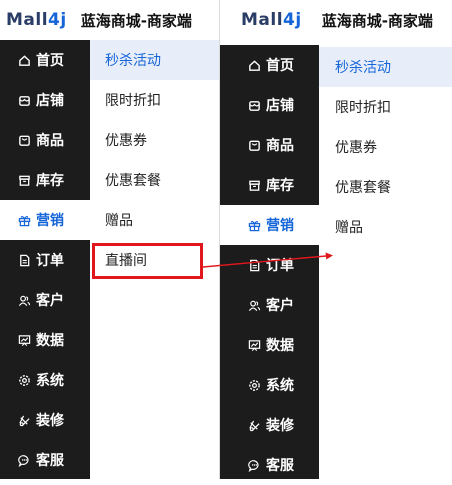  What do you see at coordinates (147, 261) in the screenshot?
I see `highlight-box` at bounding box center [147, 261].